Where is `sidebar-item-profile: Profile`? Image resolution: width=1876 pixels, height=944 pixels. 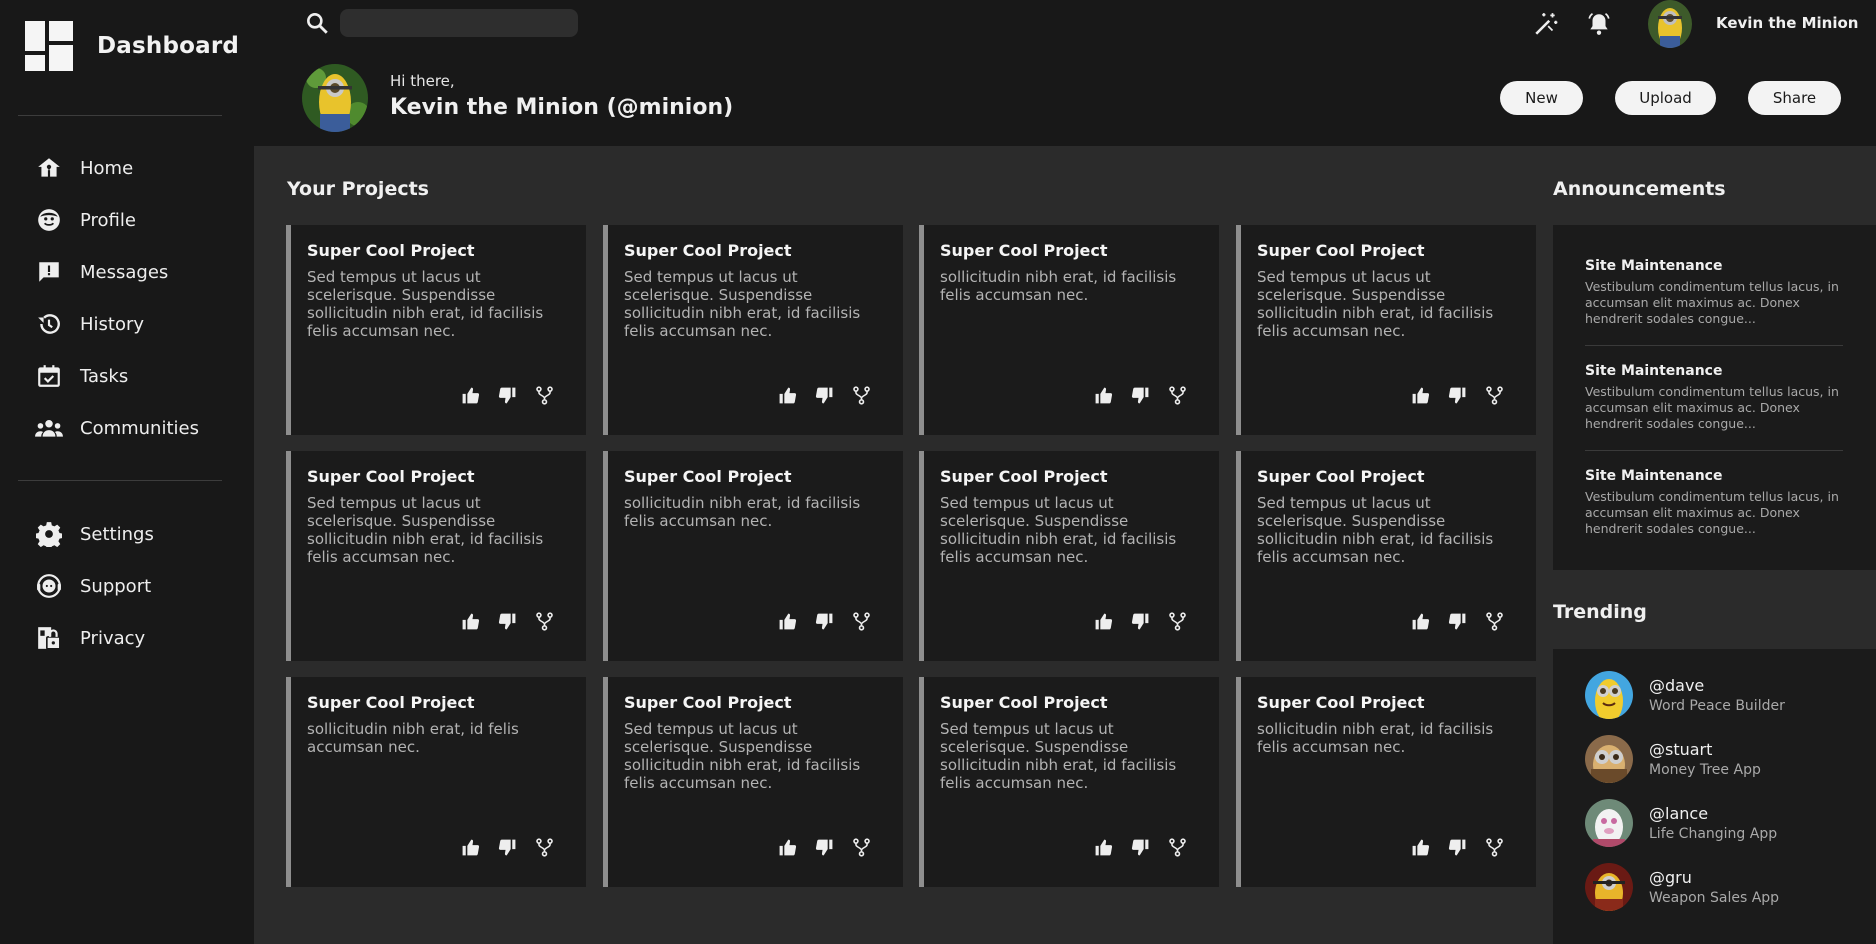
sidebar-item-profile: Profile is located at coordinates (85, 220).